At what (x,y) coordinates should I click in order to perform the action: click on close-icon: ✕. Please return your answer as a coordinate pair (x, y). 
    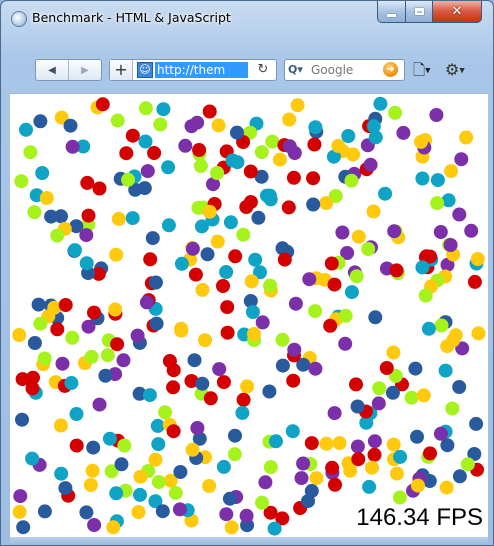
    Looking at the image, I should click on (457, 11).